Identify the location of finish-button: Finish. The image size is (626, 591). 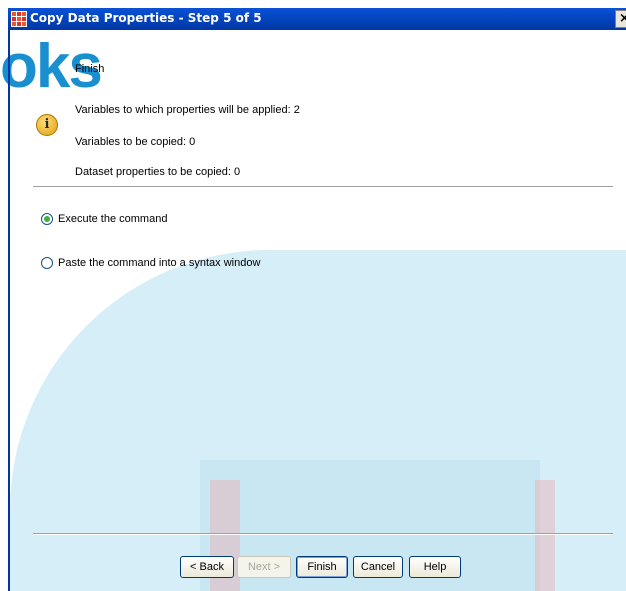
(322, 567).